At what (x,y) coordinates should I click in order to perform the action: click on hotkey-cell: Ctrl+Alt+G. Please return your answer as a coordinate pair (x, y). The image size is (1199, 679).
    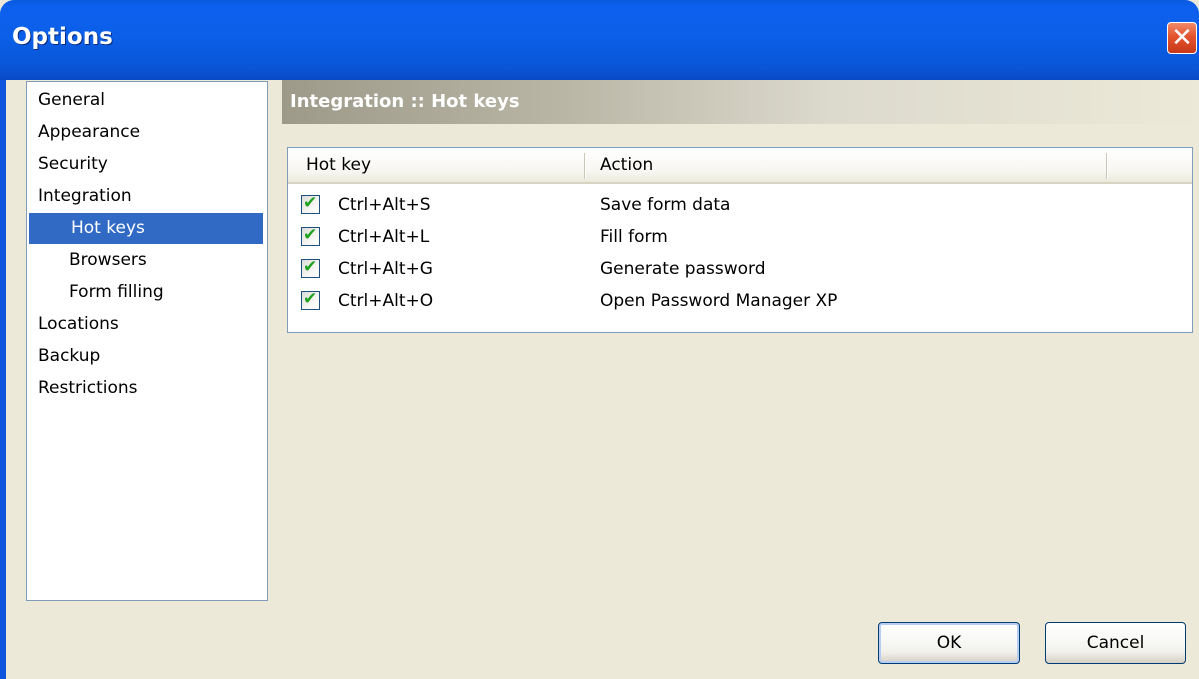
    Looking at the image, I should click on (385, 269).